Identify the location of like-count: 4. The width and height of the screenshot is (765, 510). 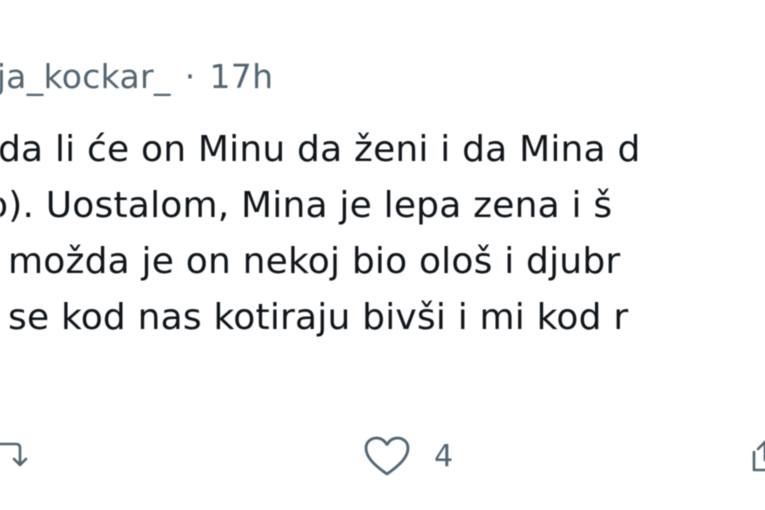
(444, 456).